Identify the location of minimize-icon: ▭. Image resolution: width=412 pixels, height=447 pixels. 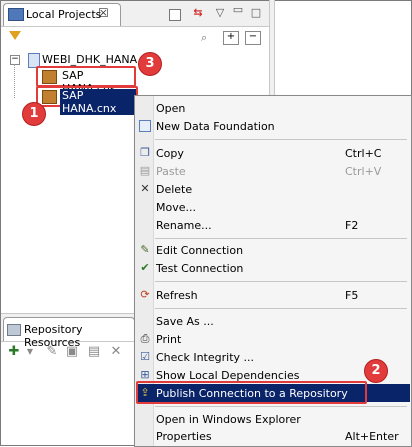
(238, 10).